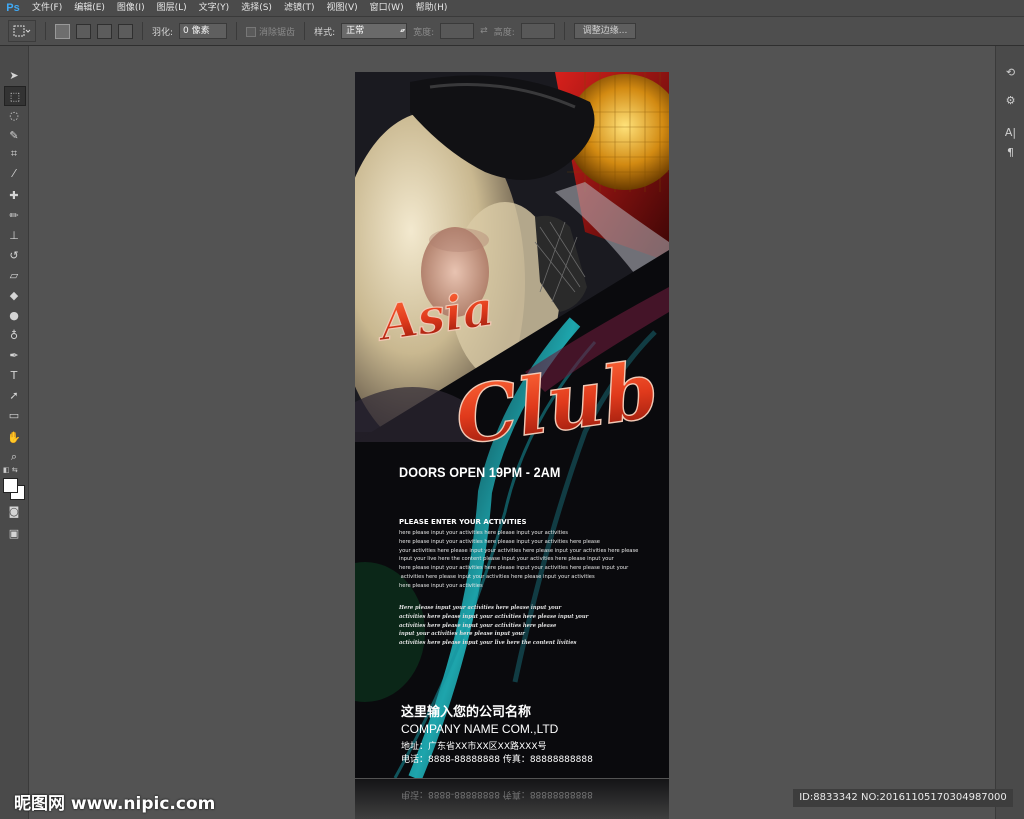  I want to click on eraser-tool-icon: ▱, so click(14, 275).